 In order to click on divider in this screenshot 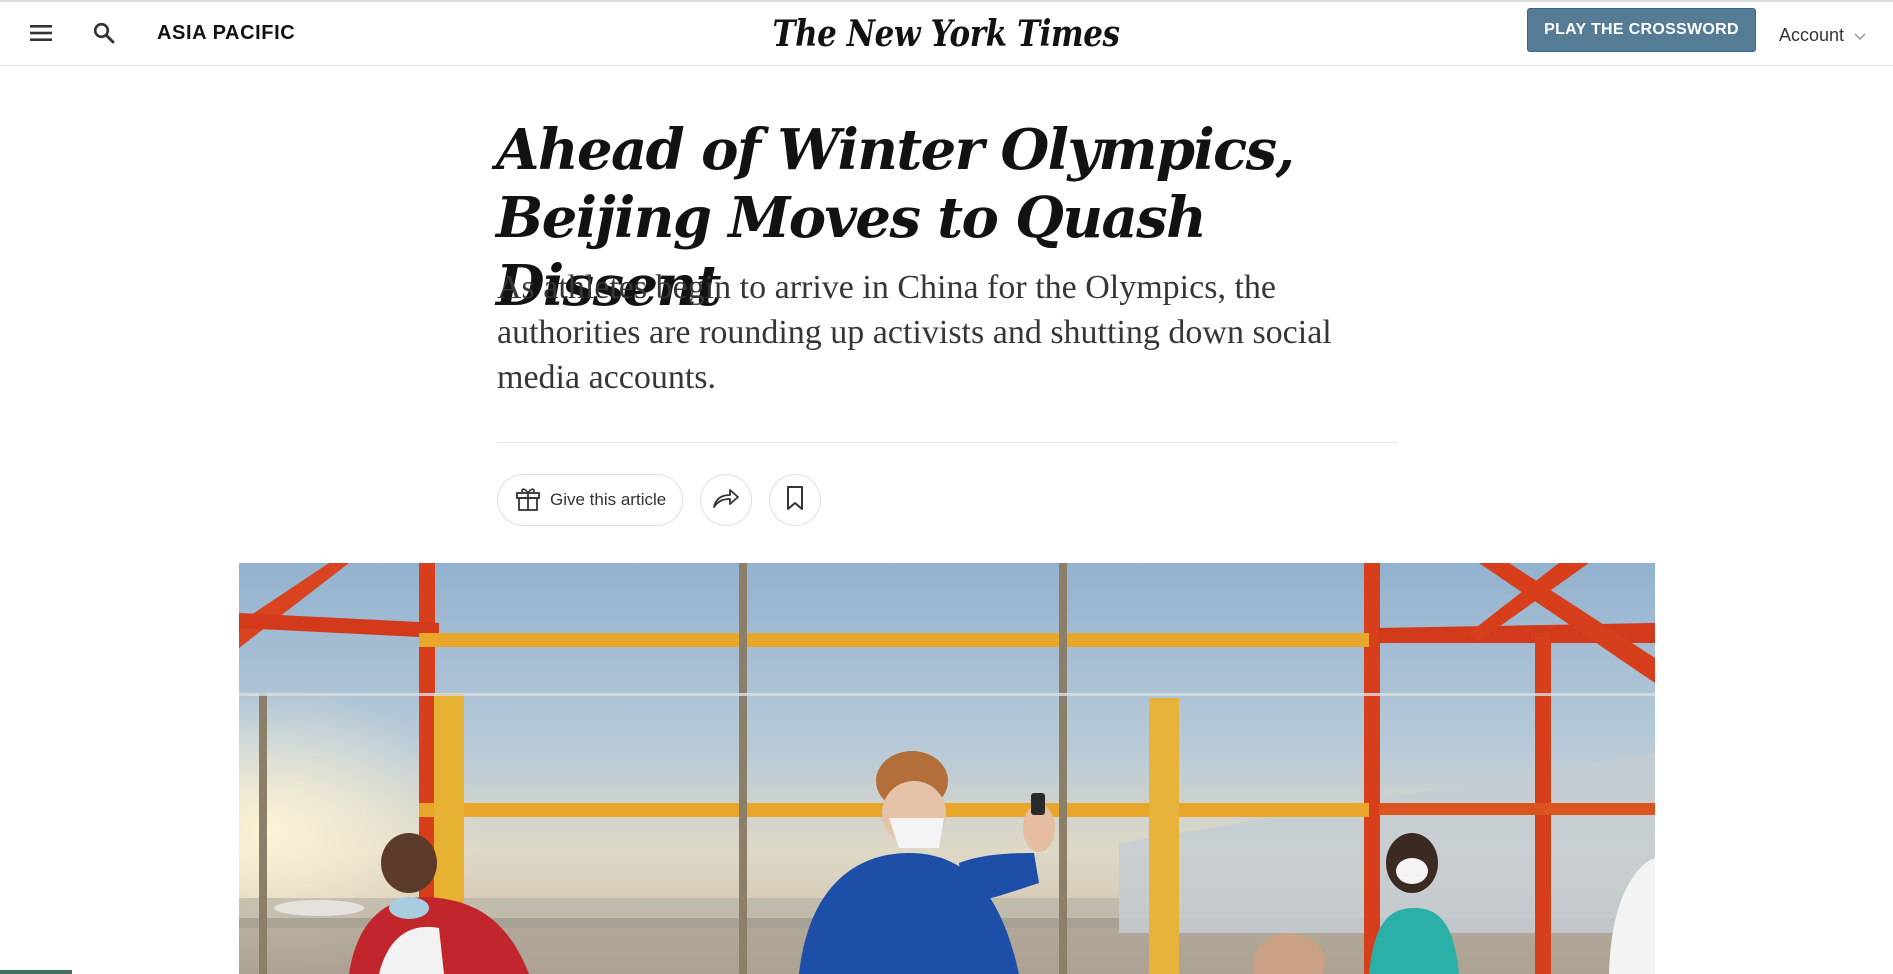, I will do `click(947, 442)`.